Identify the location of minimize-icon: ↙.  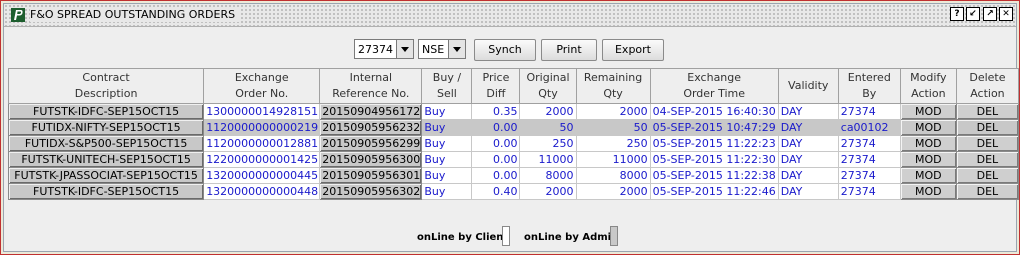
(973, 14).